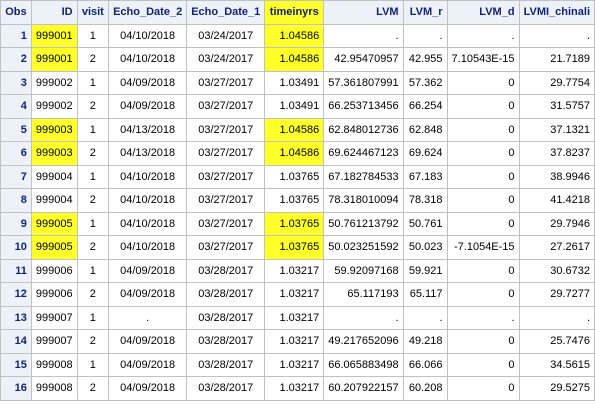  Describe the element at coordinates (425, 35) in the screenshot. I see `cell-lvm-r: .` at that location.